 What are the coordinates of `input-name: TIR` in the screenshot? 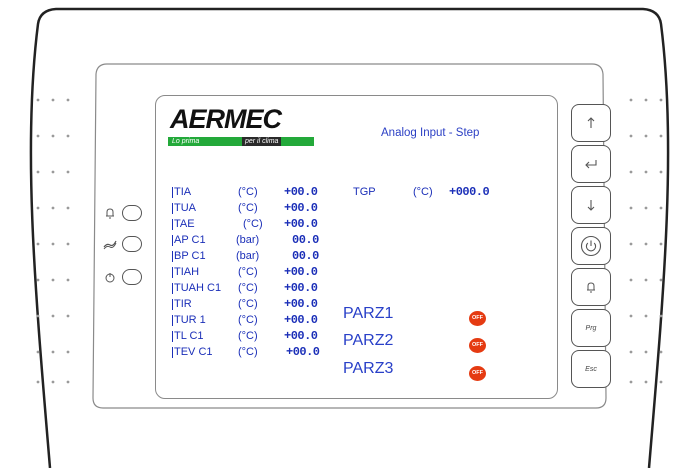 It's located at (183, 304).